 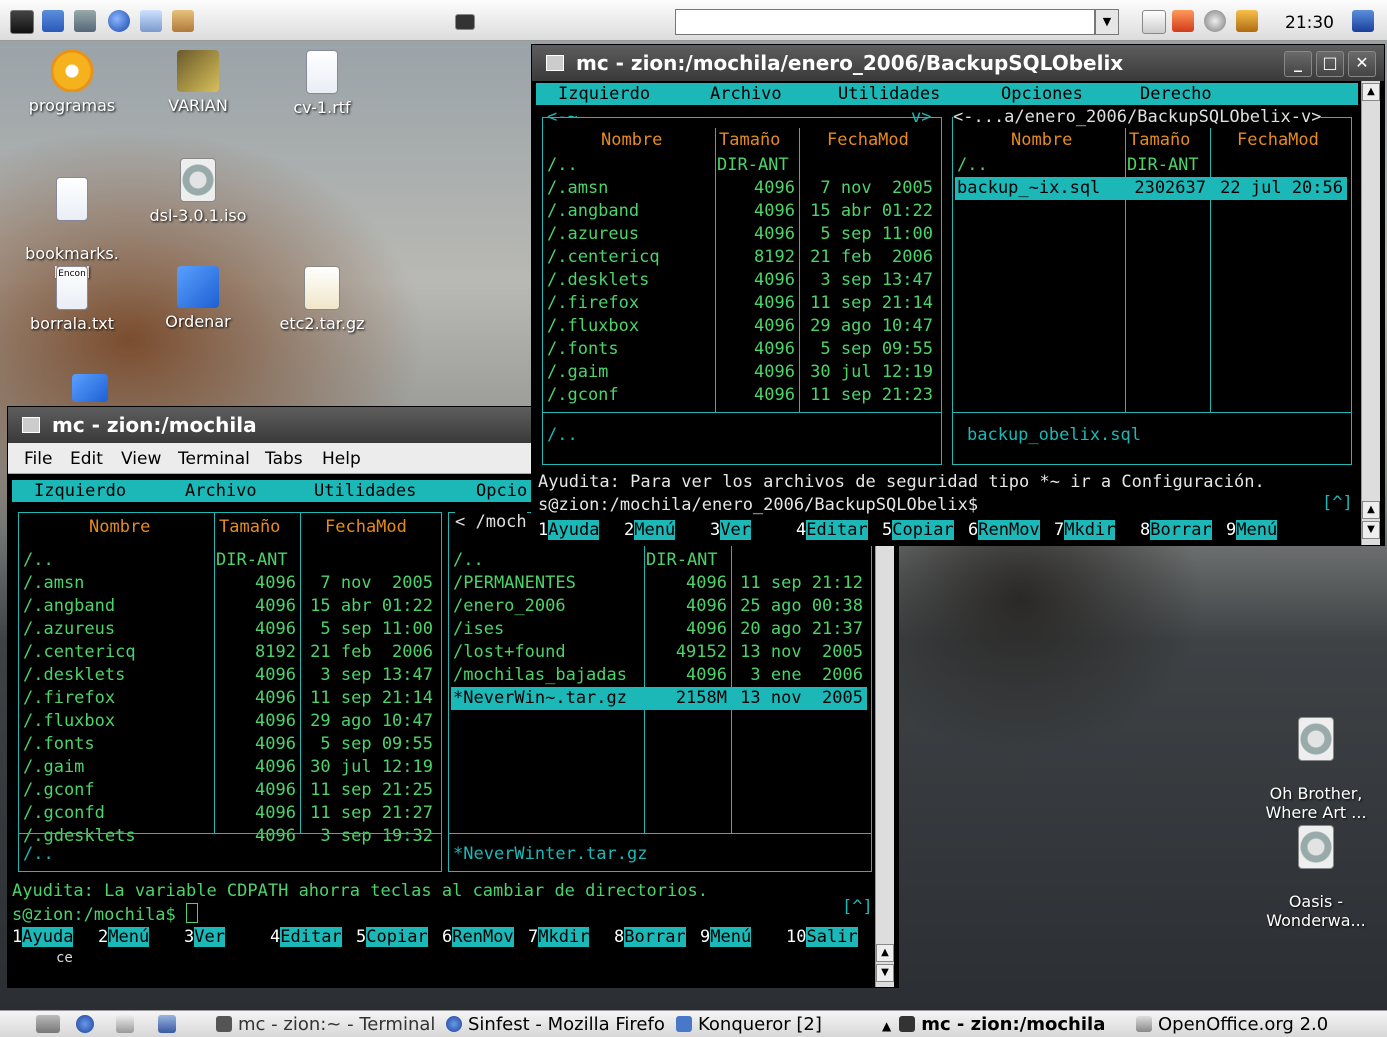 What do you see at coordinates (86, 459) in the screenshot?
I see `menu-edit: Edit` at bounding box center [86, 459].